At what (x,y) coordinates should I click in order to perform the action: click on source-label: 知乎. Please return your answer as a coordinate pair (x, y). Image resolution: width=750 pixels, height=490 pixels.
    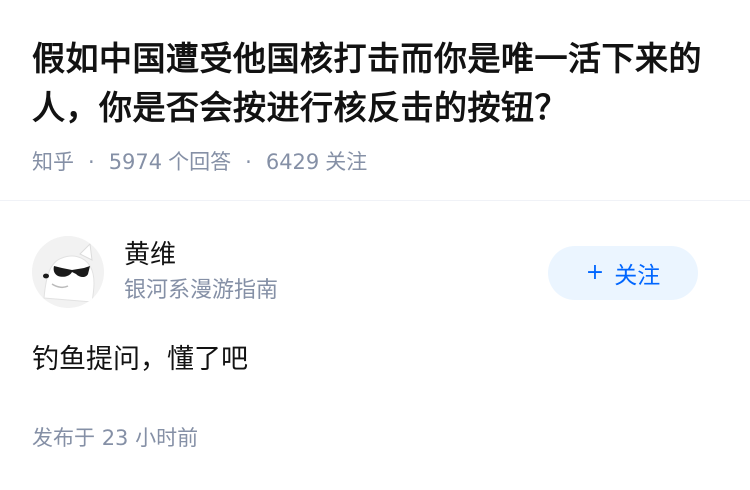
    Looking at the image, I should click on (53, 162).